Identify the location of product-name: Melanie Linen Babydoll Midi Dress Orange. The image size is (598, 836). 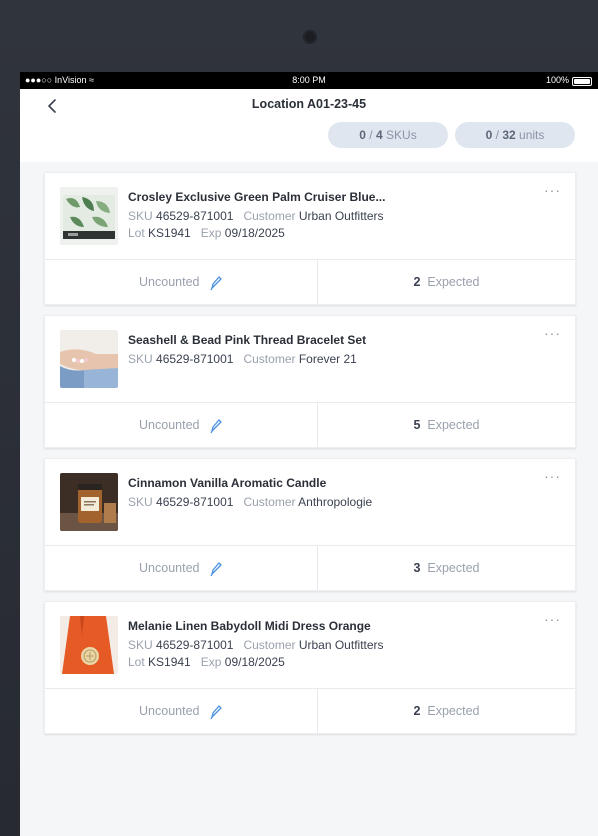
(249, 626).